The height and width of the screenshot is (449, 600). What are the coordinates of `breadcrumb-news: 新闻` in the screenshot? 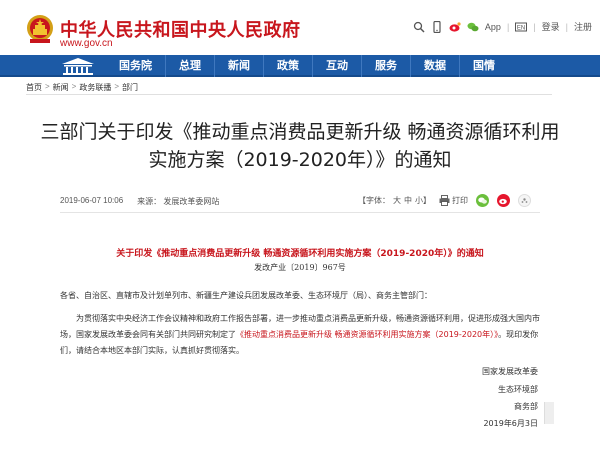 It's located at (61, 87).